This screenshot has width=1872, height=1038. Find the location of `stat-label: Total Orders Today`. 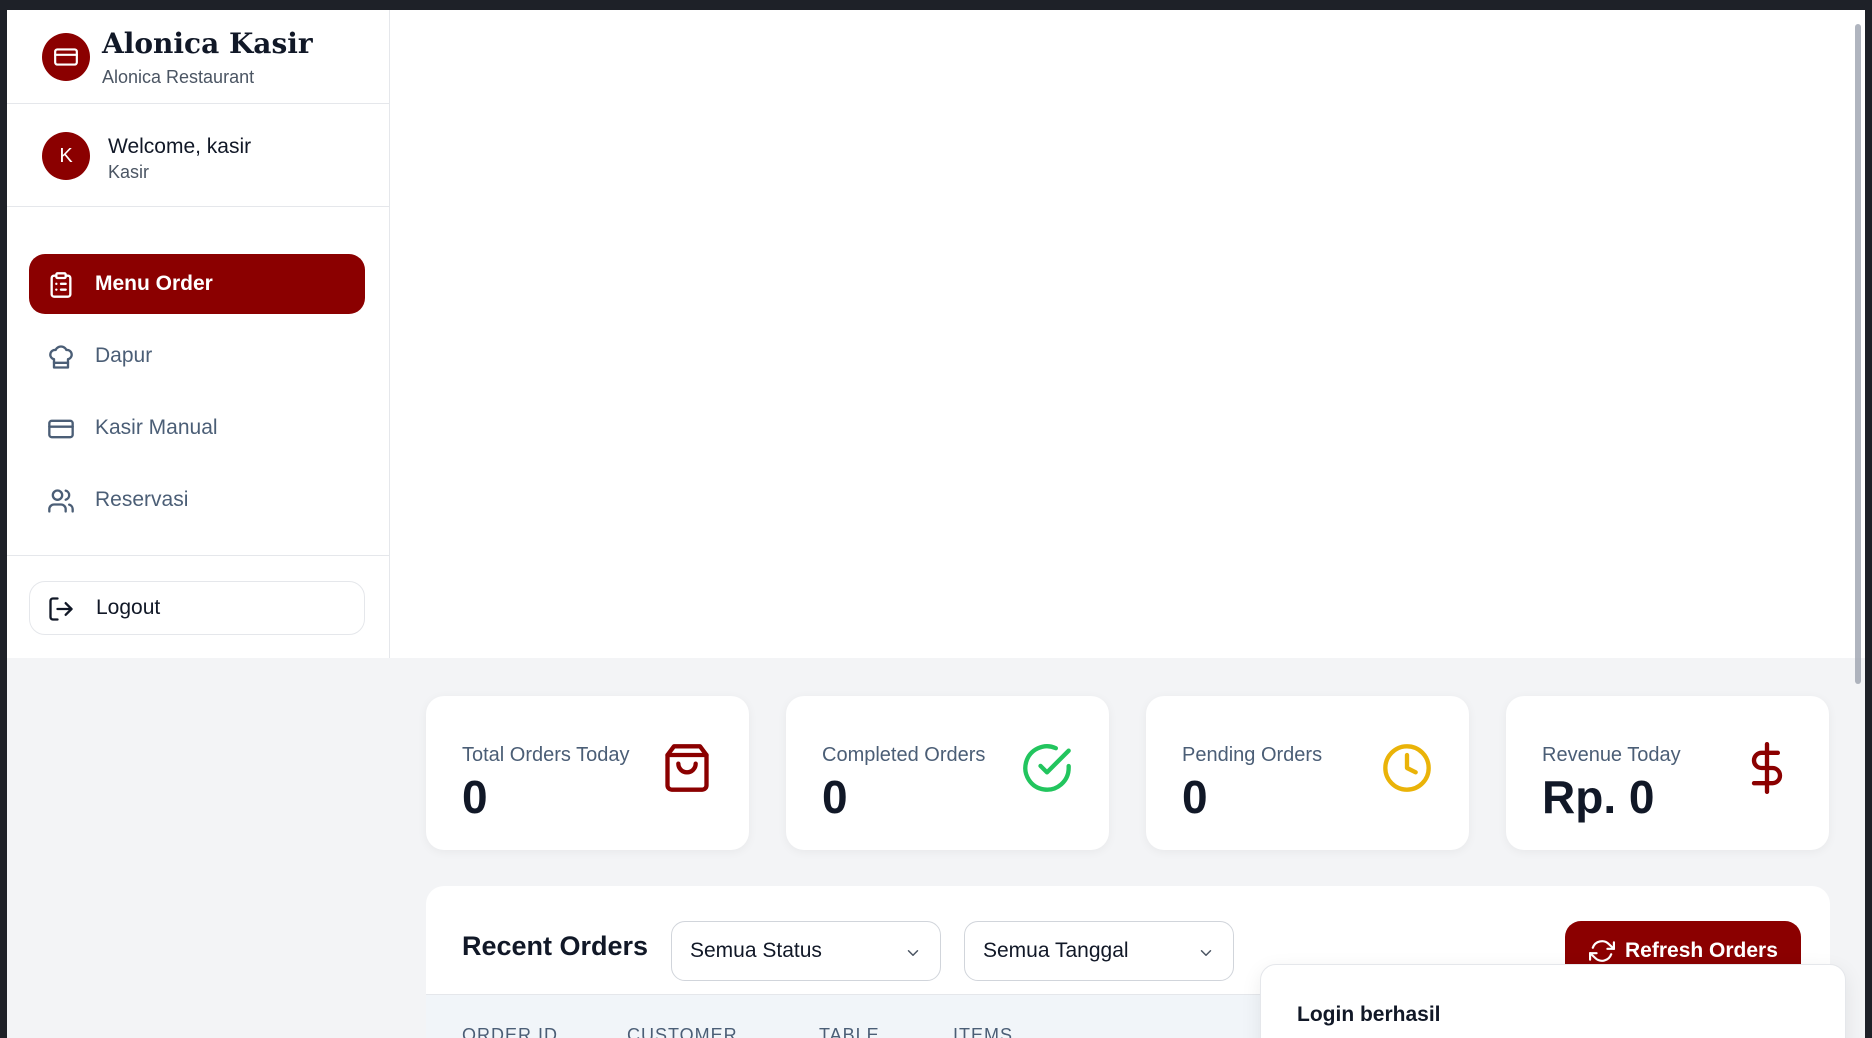

stat-label: Total Orders Today is located at coordinates (546, 755).